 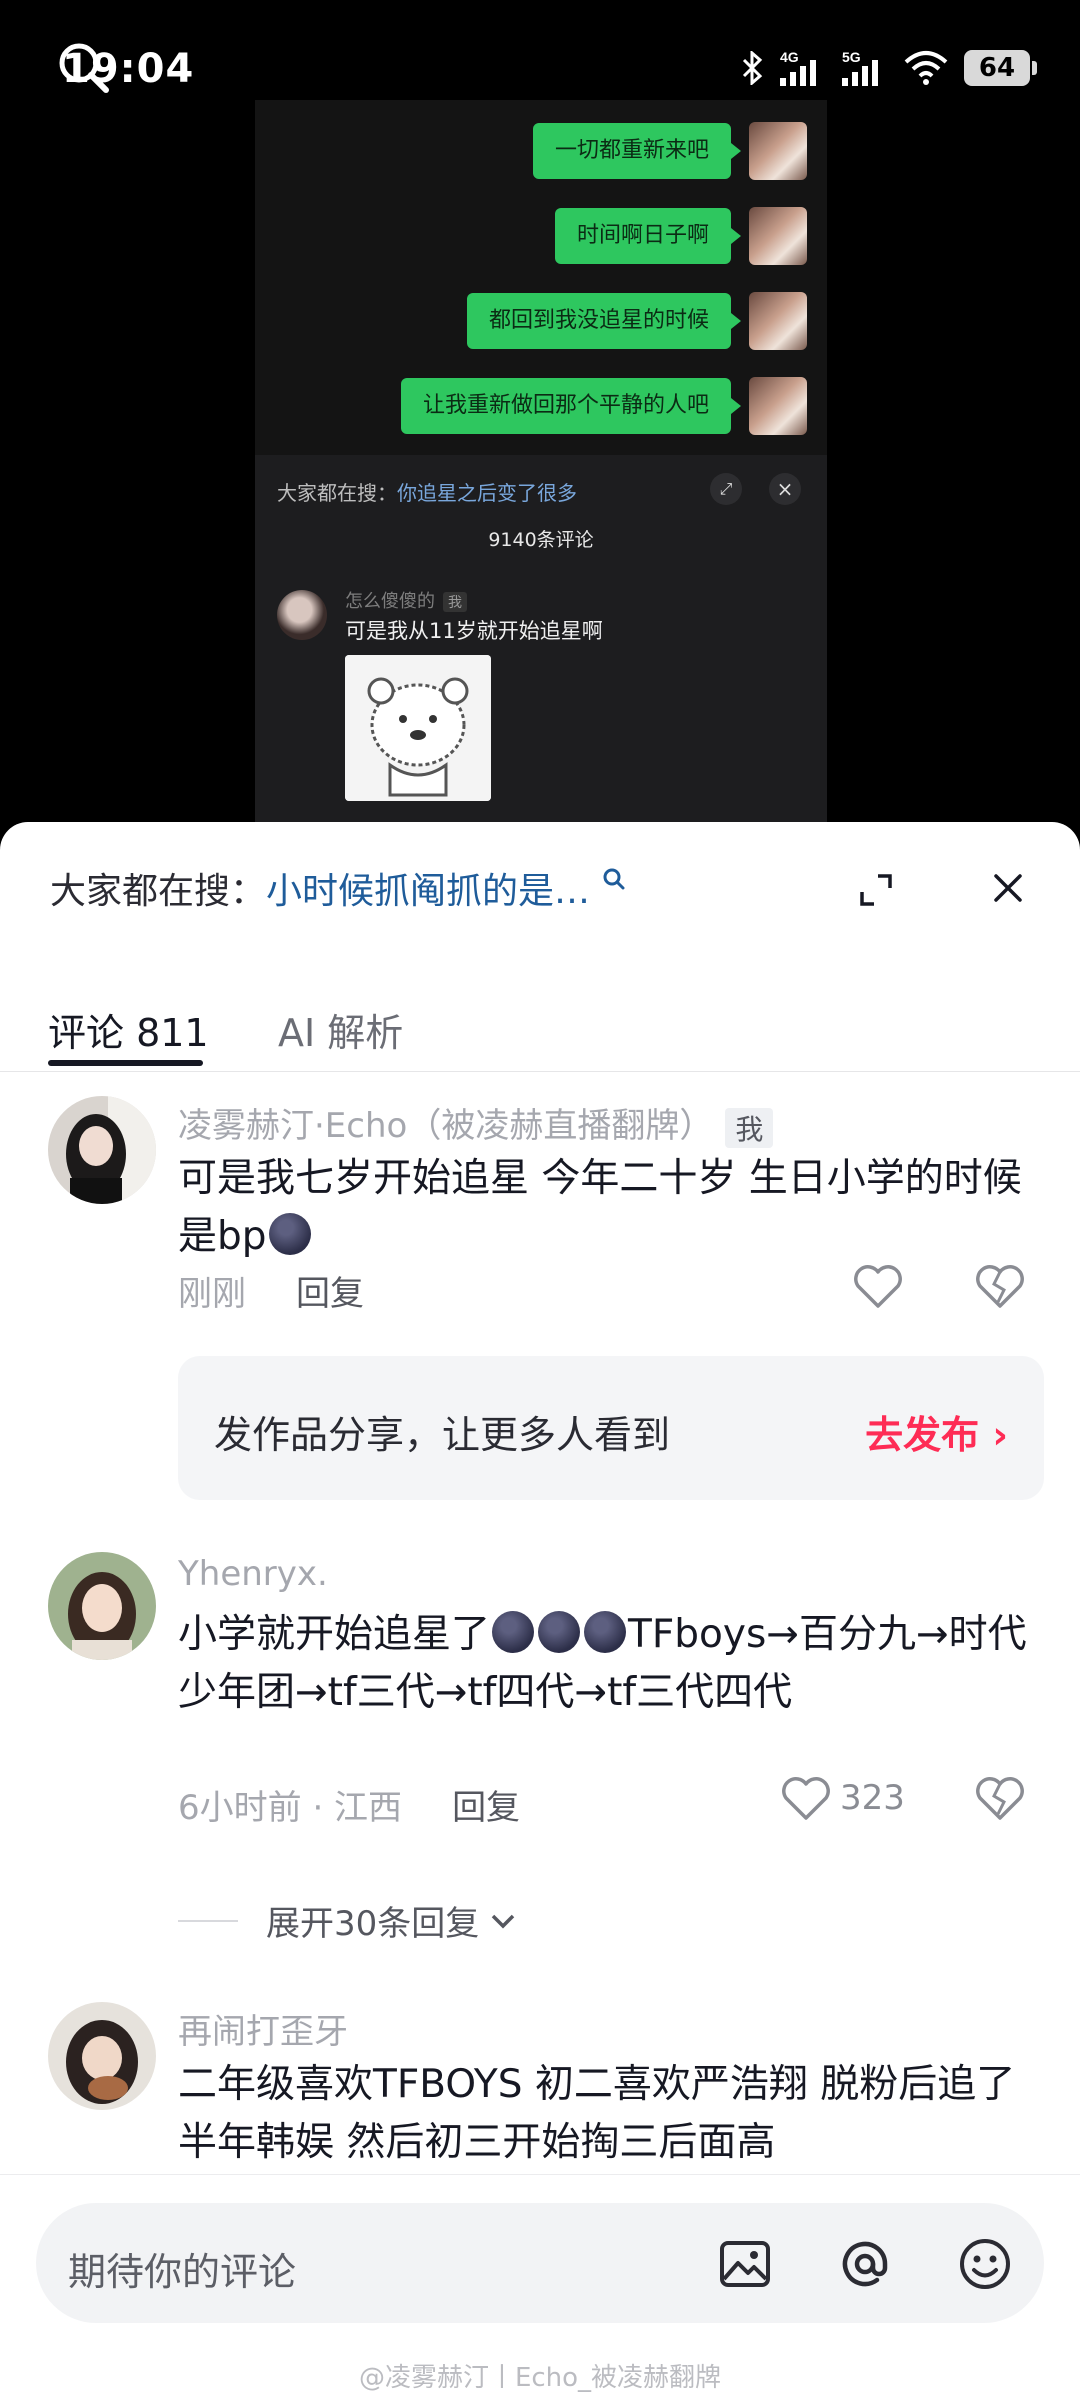 I want to click on signal-4g-icon: 4G, so click(x=798, y=67).